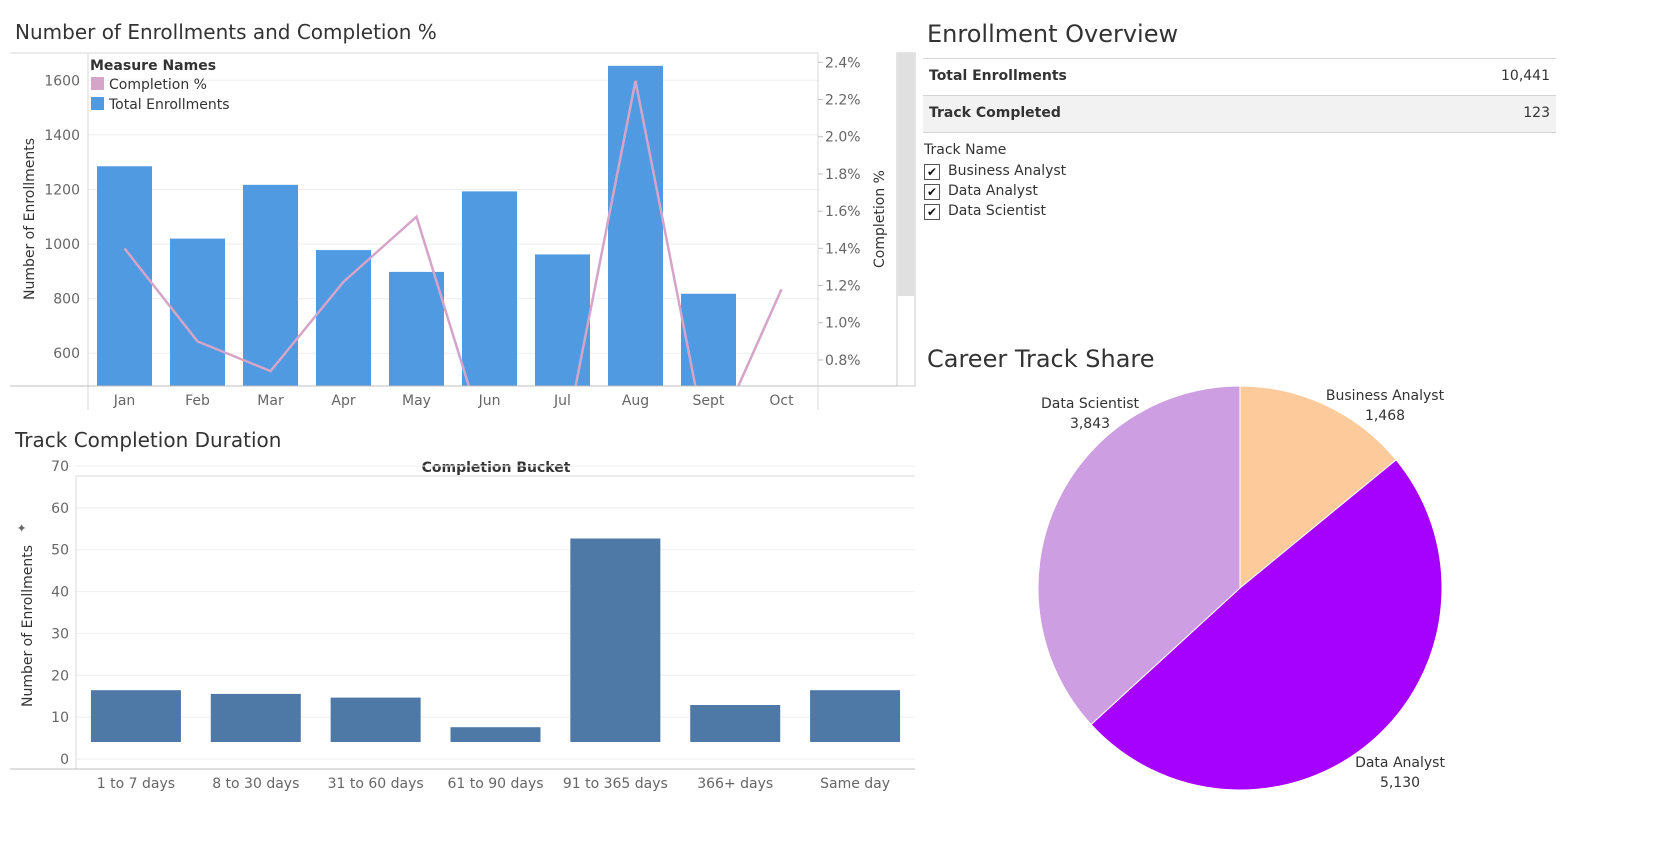 Image resolution: width=1657 pixels, height=851 pixels. I want to click on overview-label: Total Enrollments, so click(998, 76).